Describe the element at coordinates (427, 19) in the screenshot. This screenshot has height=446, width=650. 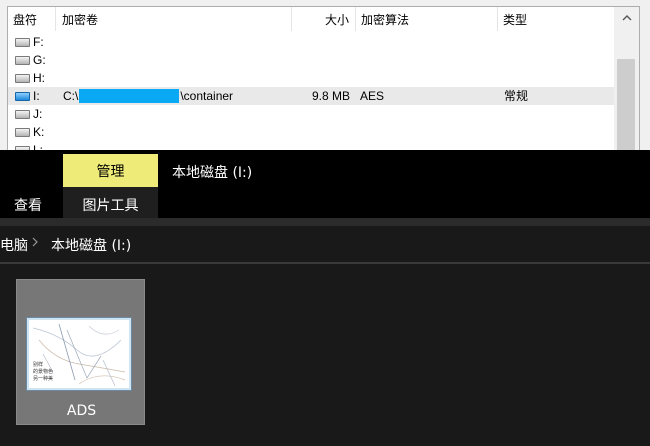
I see `column-header-algorithm: 加密算法` at that location.